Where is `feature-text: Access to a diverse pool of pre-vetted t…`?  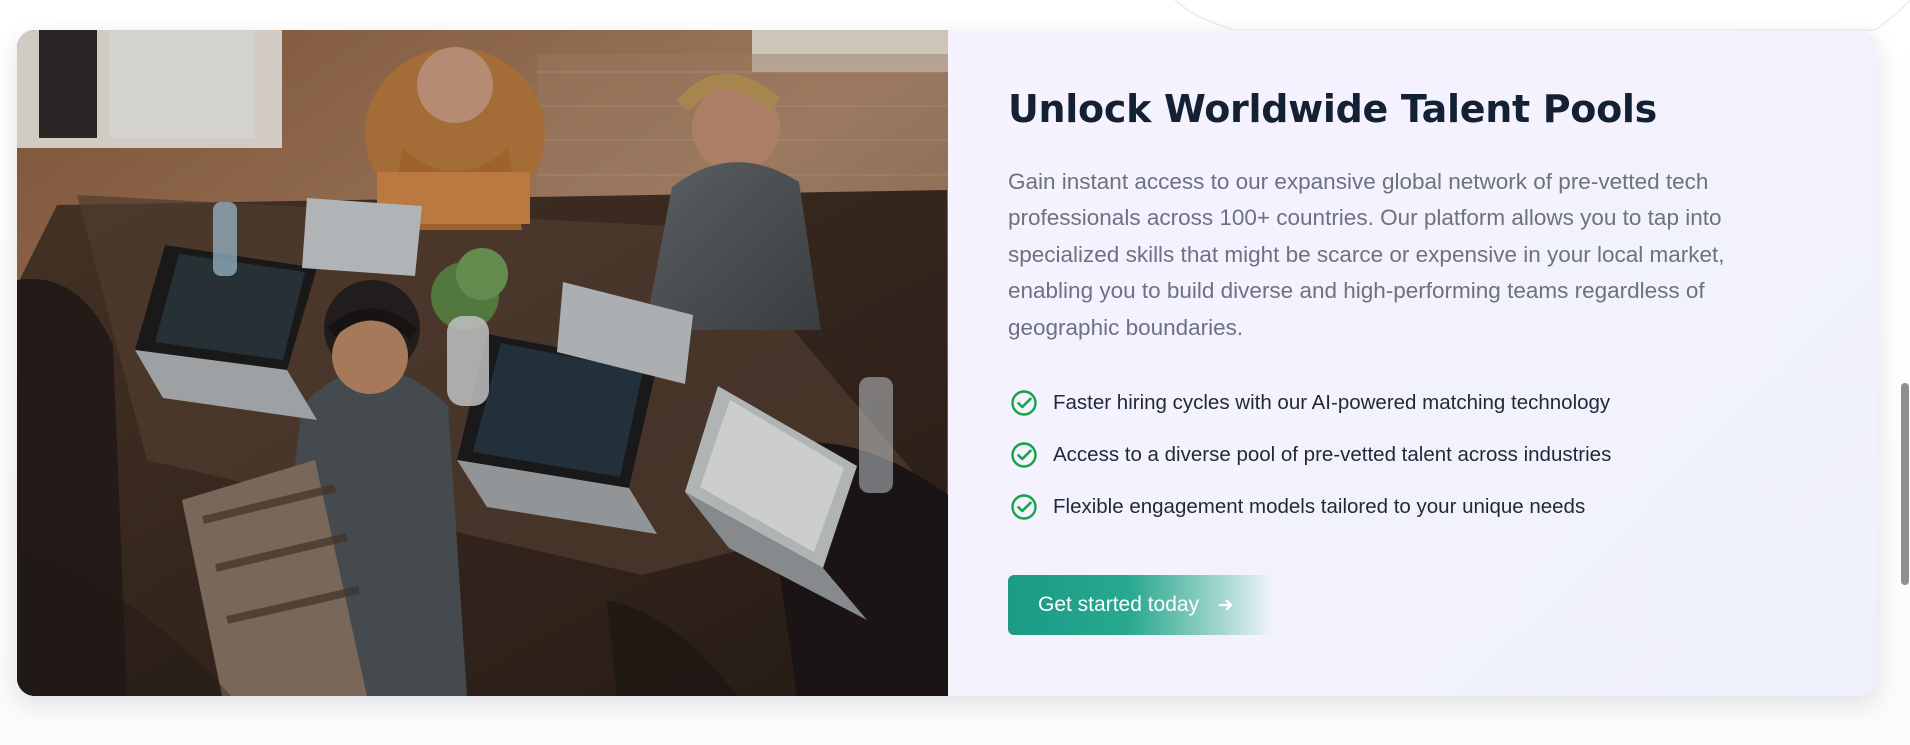 feature-text: Access to a diverse pool of pre-vetted t… is located at coordinates (1332, 454).